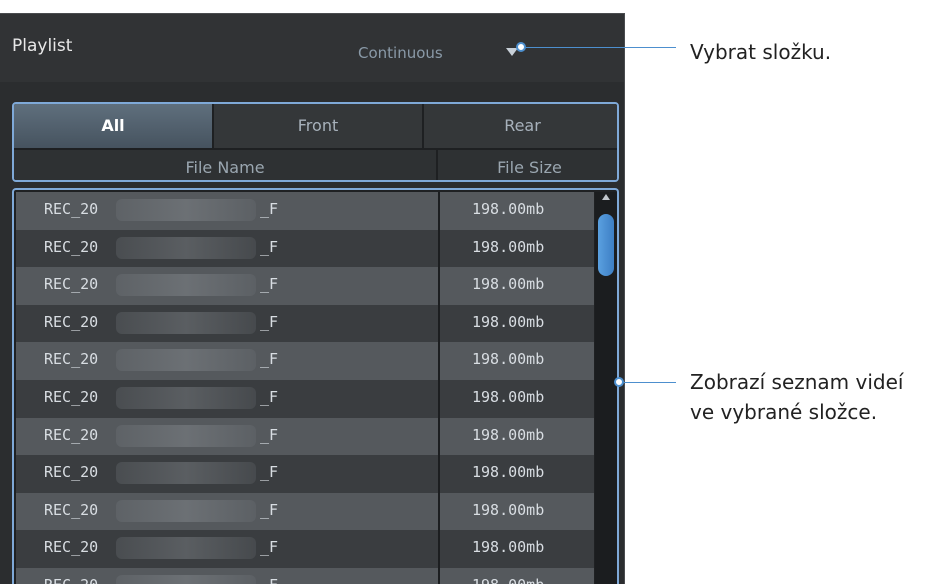  What do you see at coordinates (784, 412) in the screenshot?
I see `callout-video-list-line2: ve vybrané složce.` at bounding box center [784, 412].